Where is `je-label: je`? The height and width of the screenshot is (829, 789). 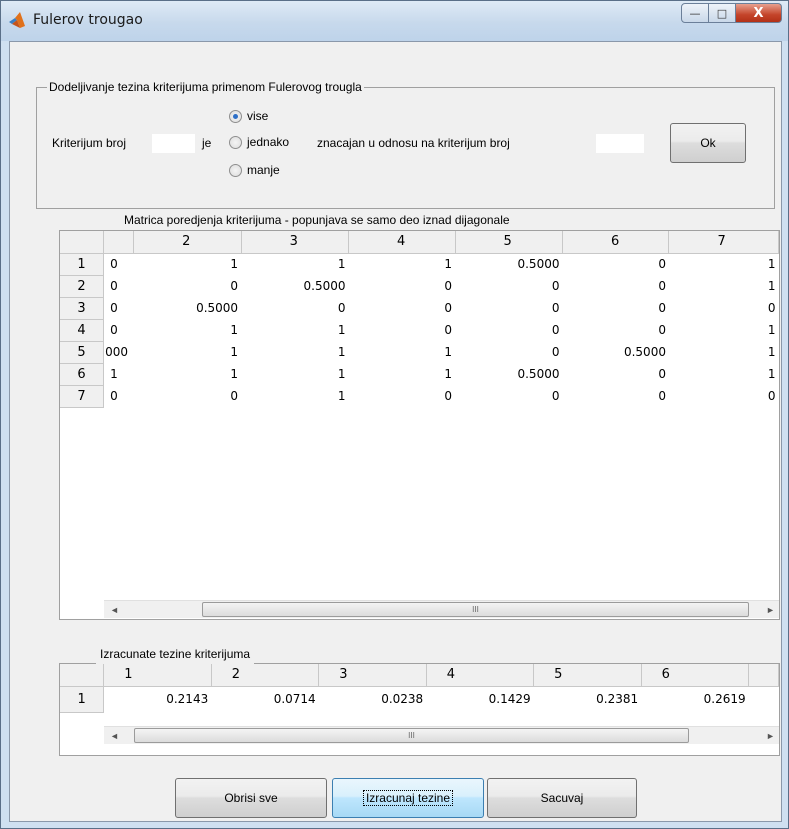
je-label: je is located at coordinates (207, 143).